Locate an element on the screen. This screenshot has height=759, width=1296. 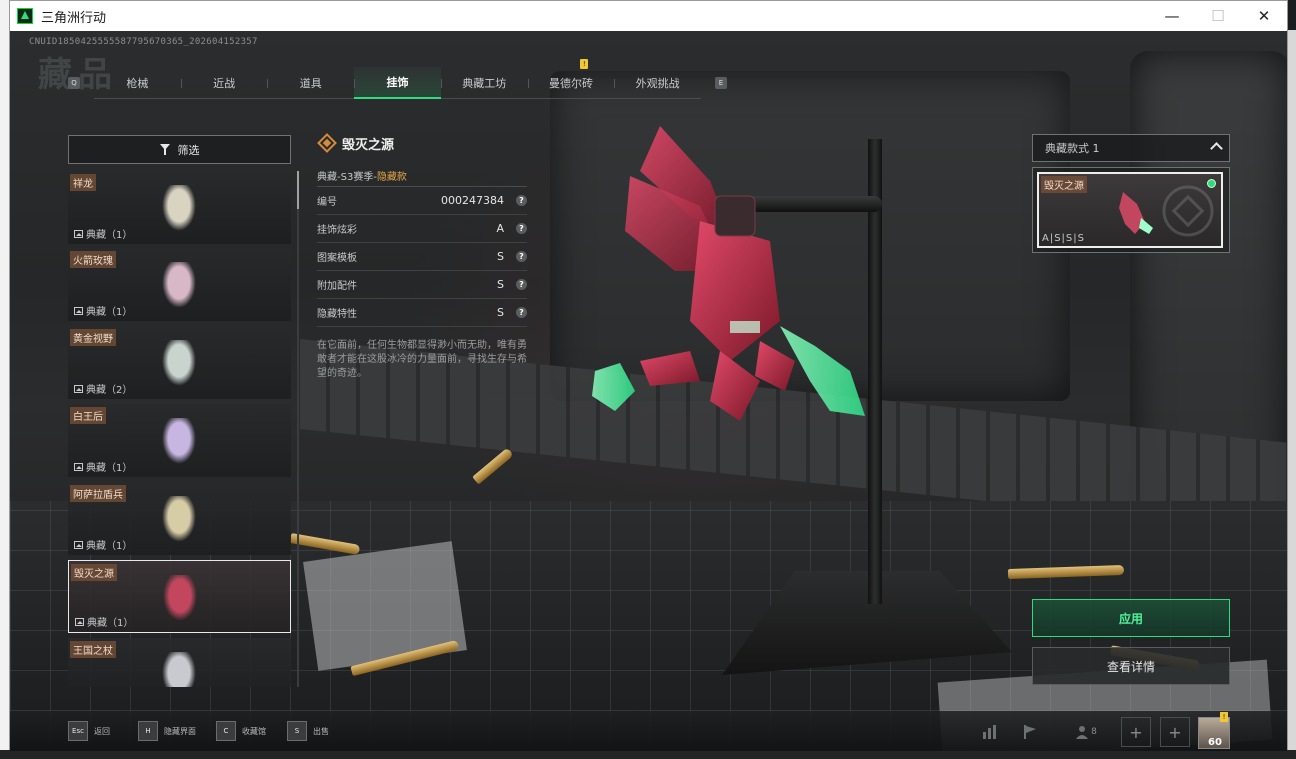
background-desktop is located at coordinates (4, 379).